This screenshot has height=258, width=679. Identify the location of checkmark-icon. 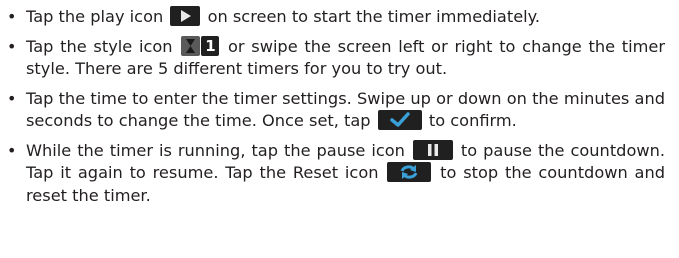
(399, 120).